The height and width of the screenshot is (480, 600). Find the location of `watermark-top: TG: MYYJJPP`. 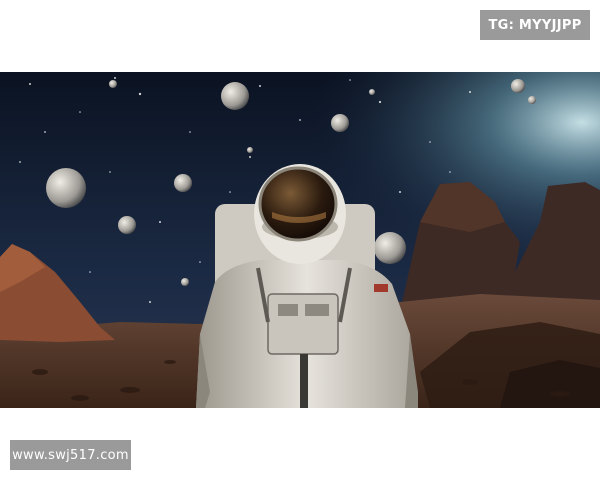

watermark-top: TG: MYYJJPP is located at coordinates (535, 25).